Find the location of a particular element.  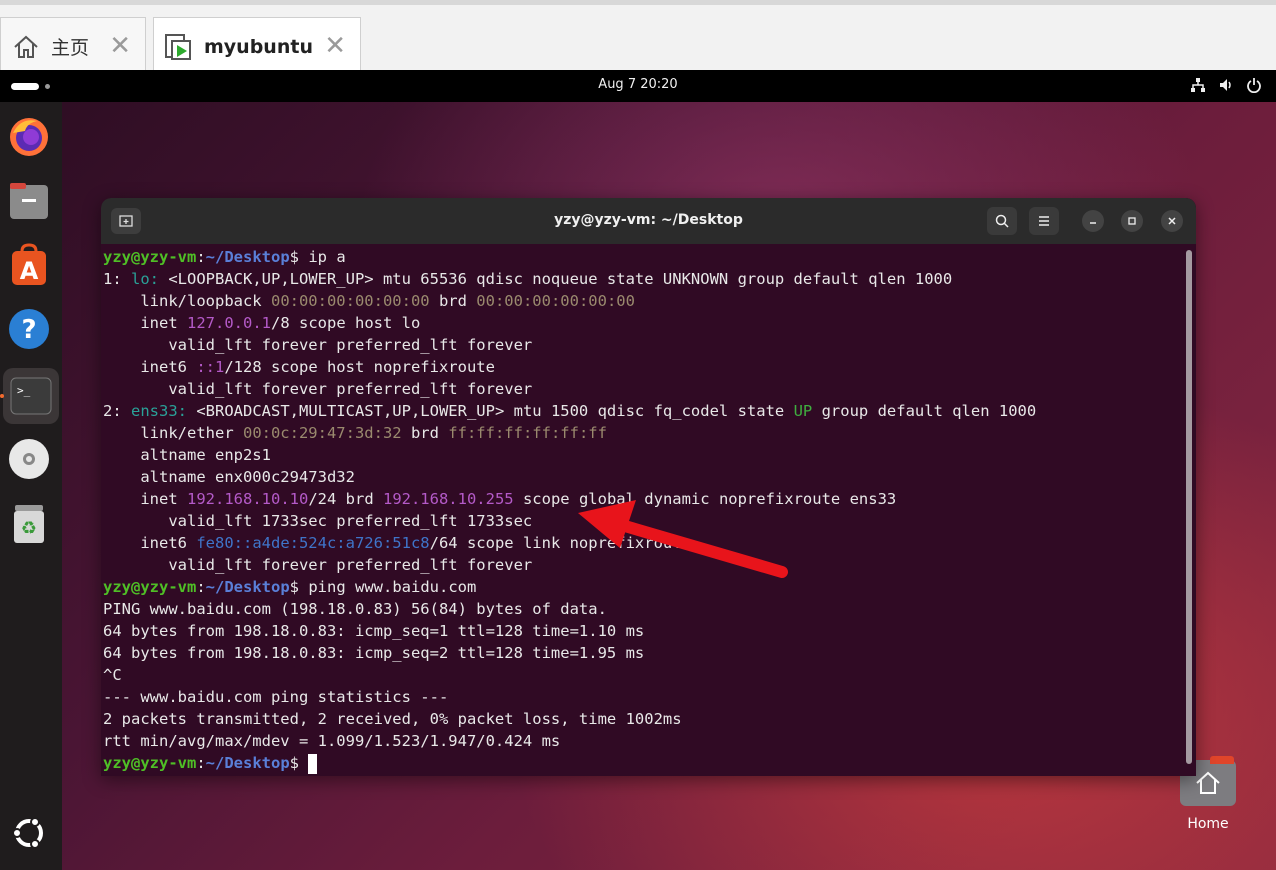

maximize-icon is located at coordinates (1132, 221).